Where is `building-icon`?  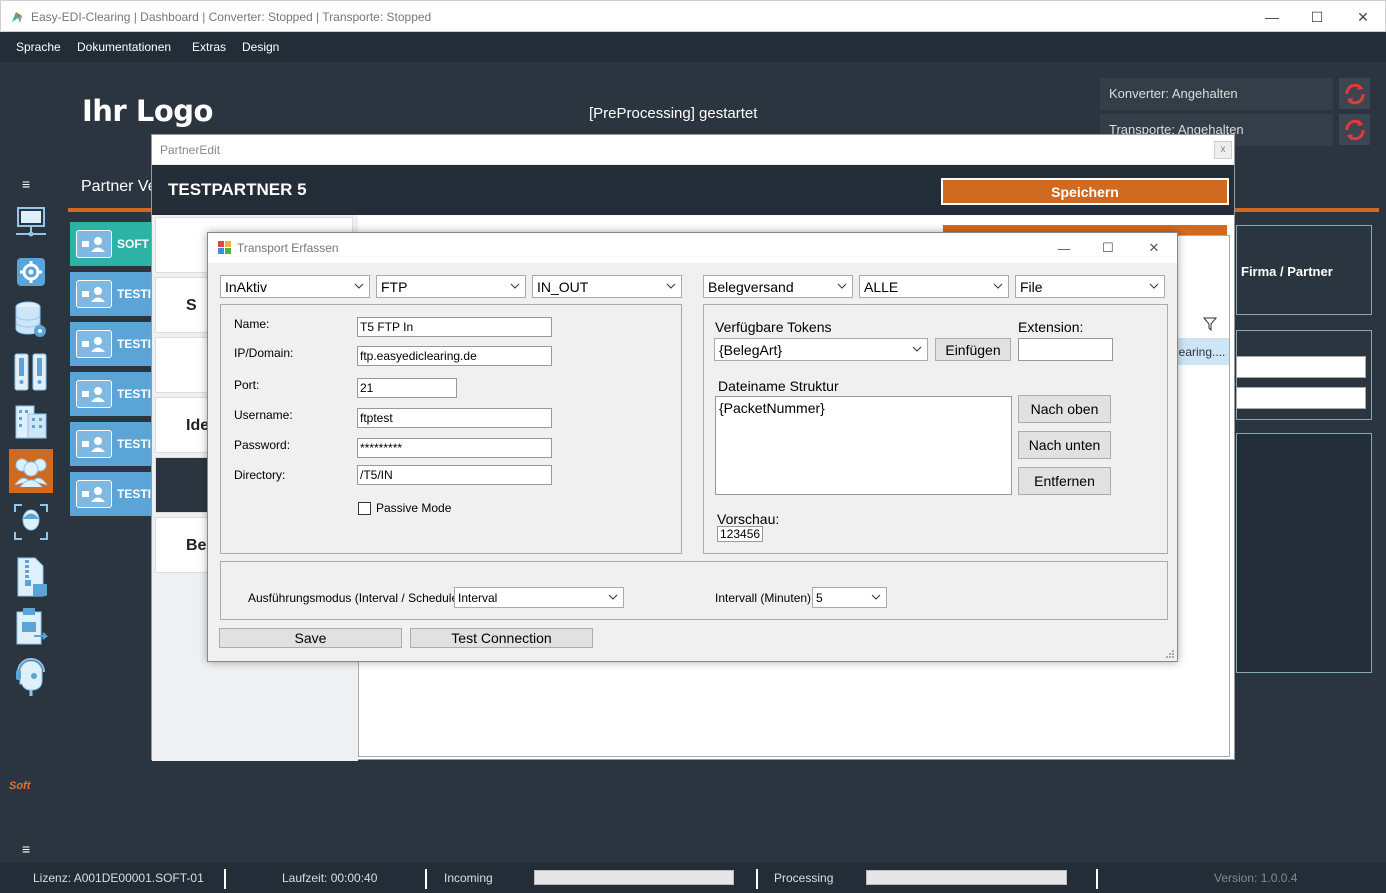 building-icon is located at coordinates (31, 422).